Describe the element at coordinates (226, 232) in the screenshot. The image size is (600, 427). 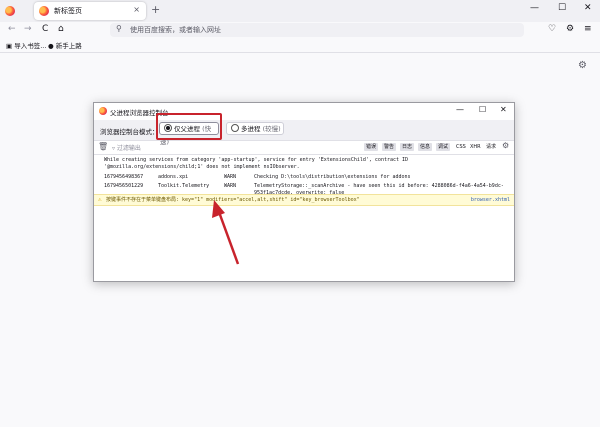
I see `annotation-arrow` at that location.